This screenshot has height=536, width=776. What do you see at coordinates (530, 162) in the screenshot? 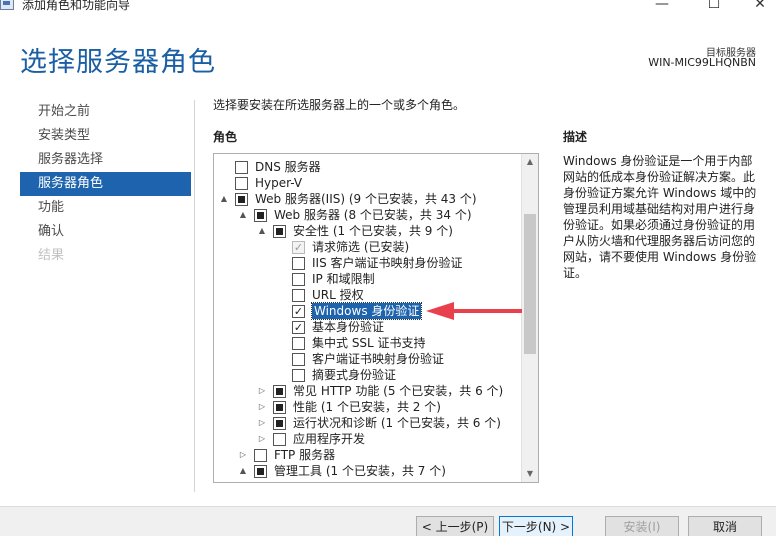
I see `scroll-up-icon: ▲` at bounding box center [530, 162].